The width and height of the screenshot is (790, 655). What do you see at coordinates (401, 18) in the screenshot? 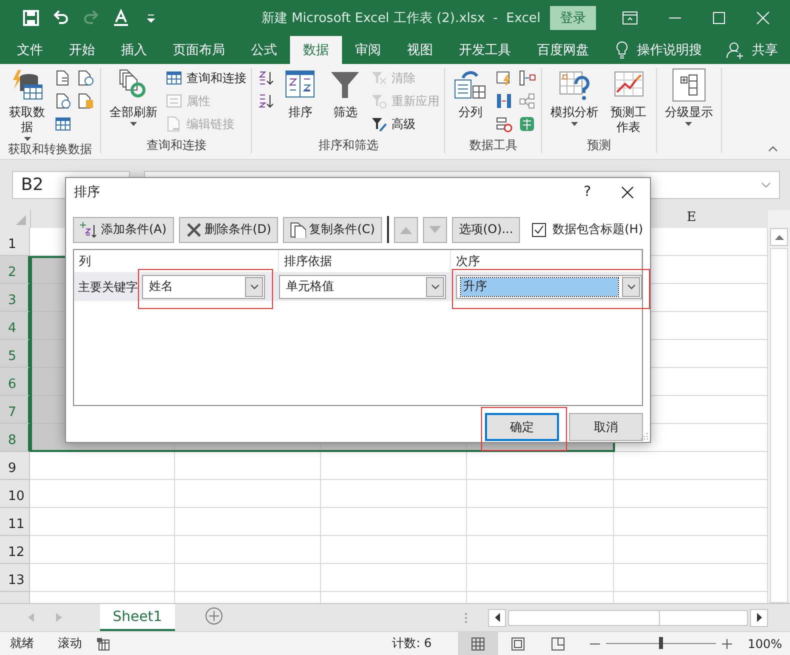
I see `window-title: 新建 Microsoft Excel 工作表 (2).xlsx - Excel` at bounding box center [401, 18].